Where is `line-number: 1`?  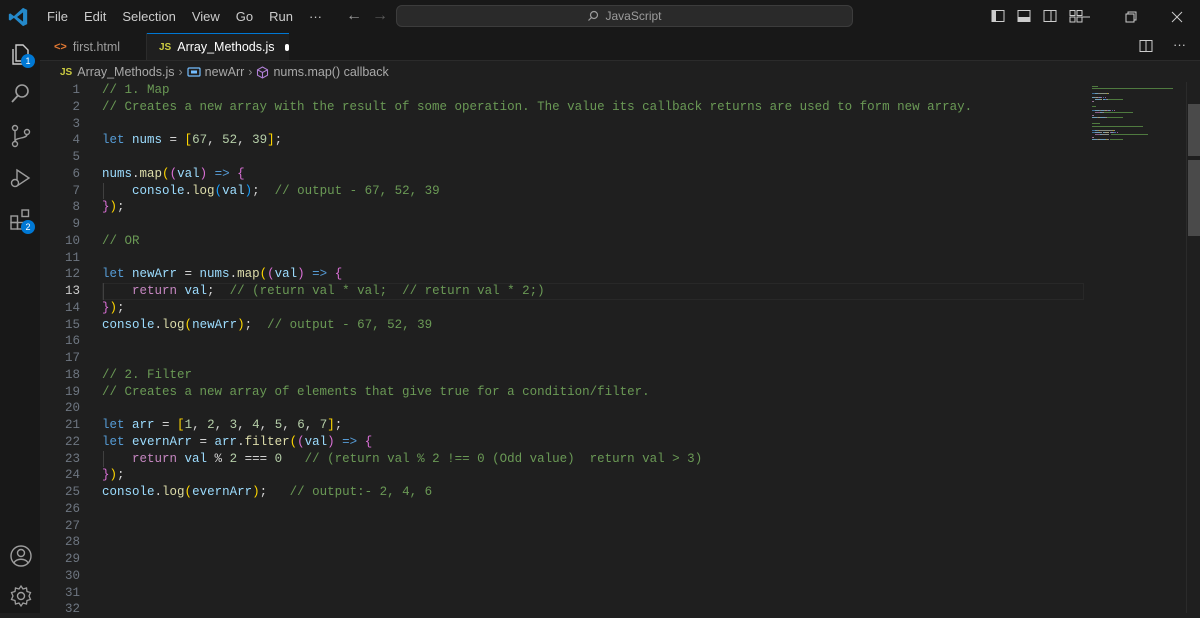
line-number: 1 is located at coordinates (76, 90).